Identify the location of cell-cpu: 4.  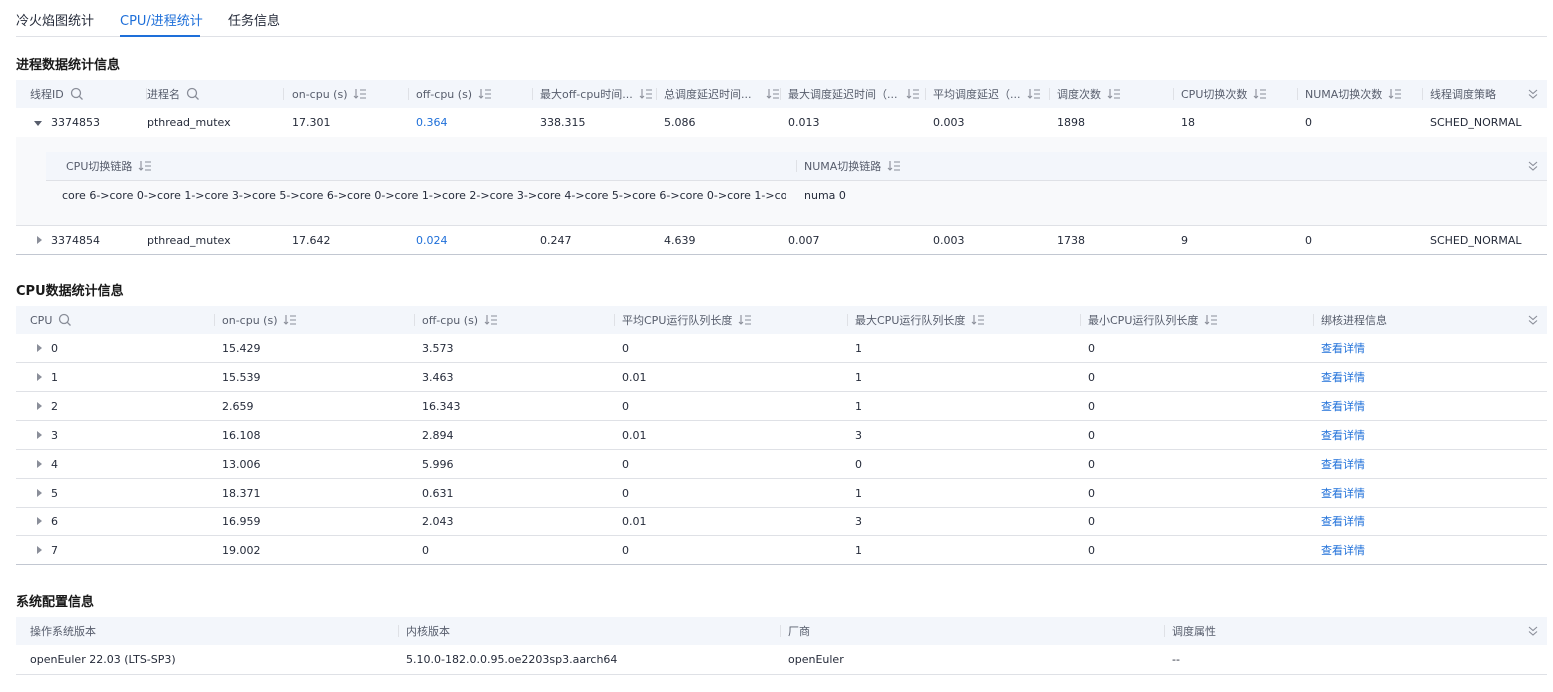
(54, 464).